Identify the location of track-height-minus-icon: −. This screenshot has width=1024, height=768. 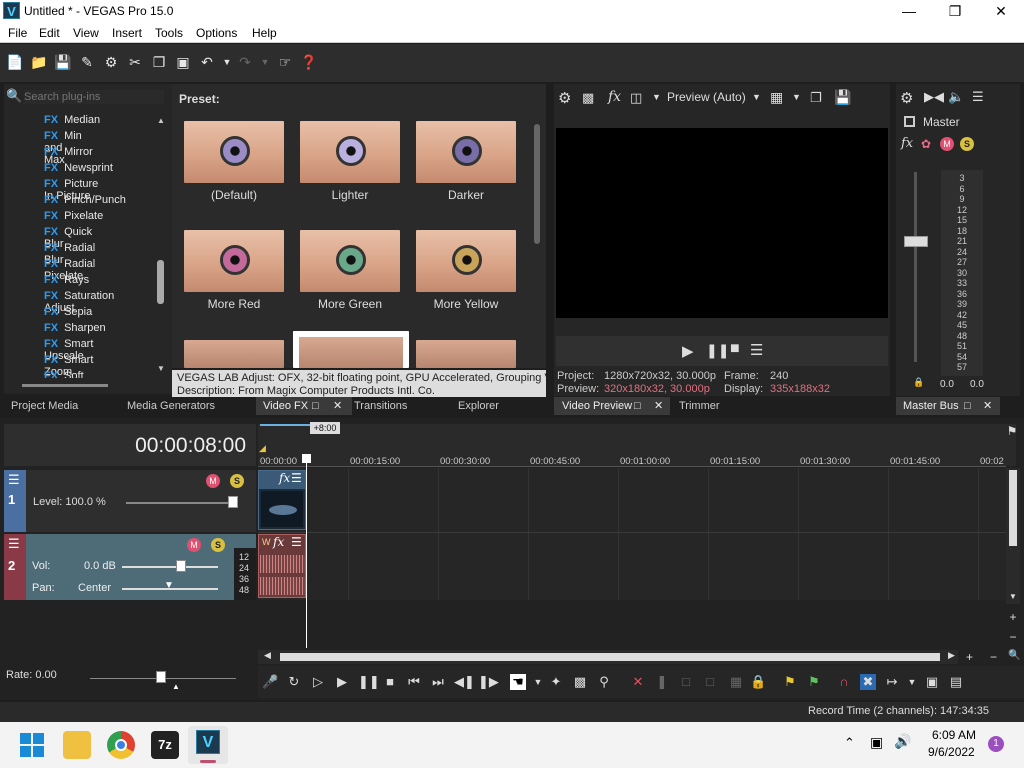
(1013, 637).